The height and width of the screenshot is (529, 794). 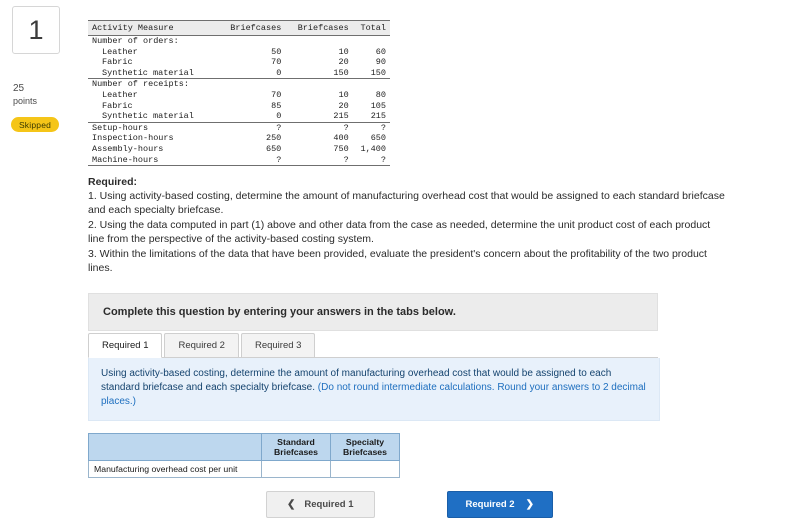 What do you see at coordinates (278, 345) in the screenshot?
I see `tab-required-3: Required 3` at bounding box center [278, 345].